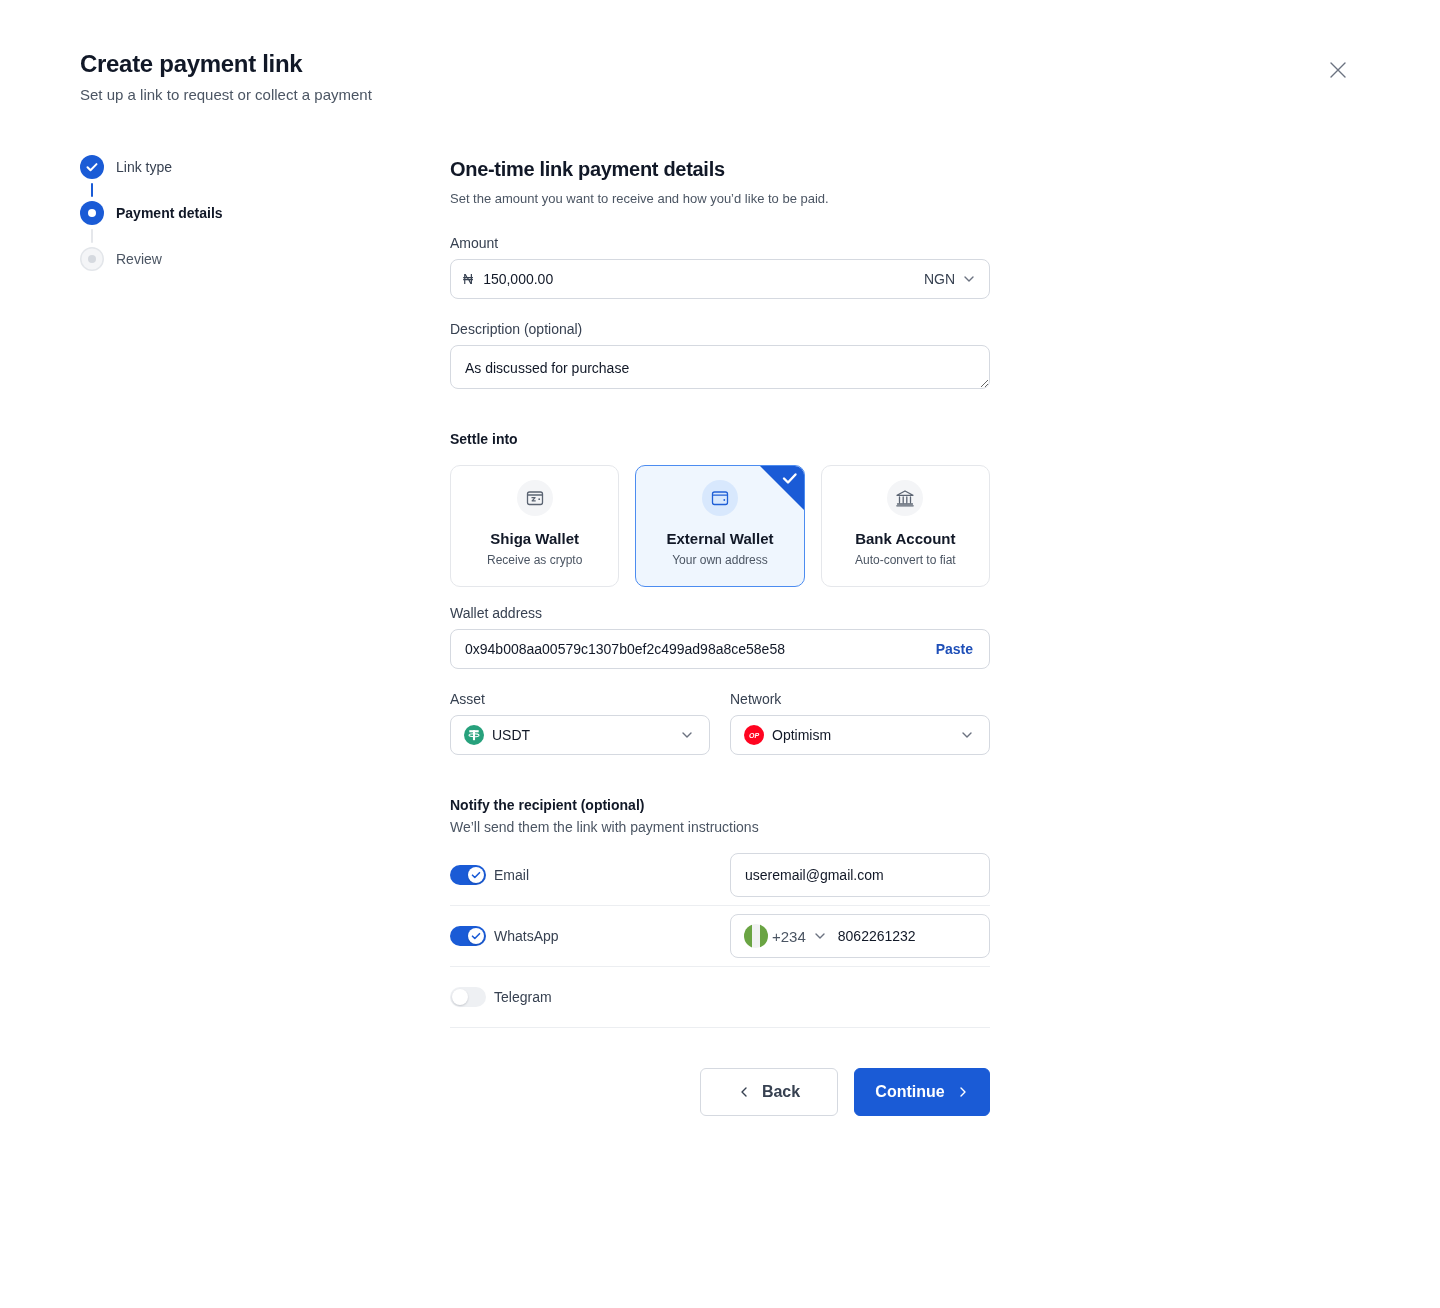 The height and width of the screenshot is (1308, 1440). Describe the element at coordinates (756, 936) in the screenshot. I see `flag-icon` at that location.